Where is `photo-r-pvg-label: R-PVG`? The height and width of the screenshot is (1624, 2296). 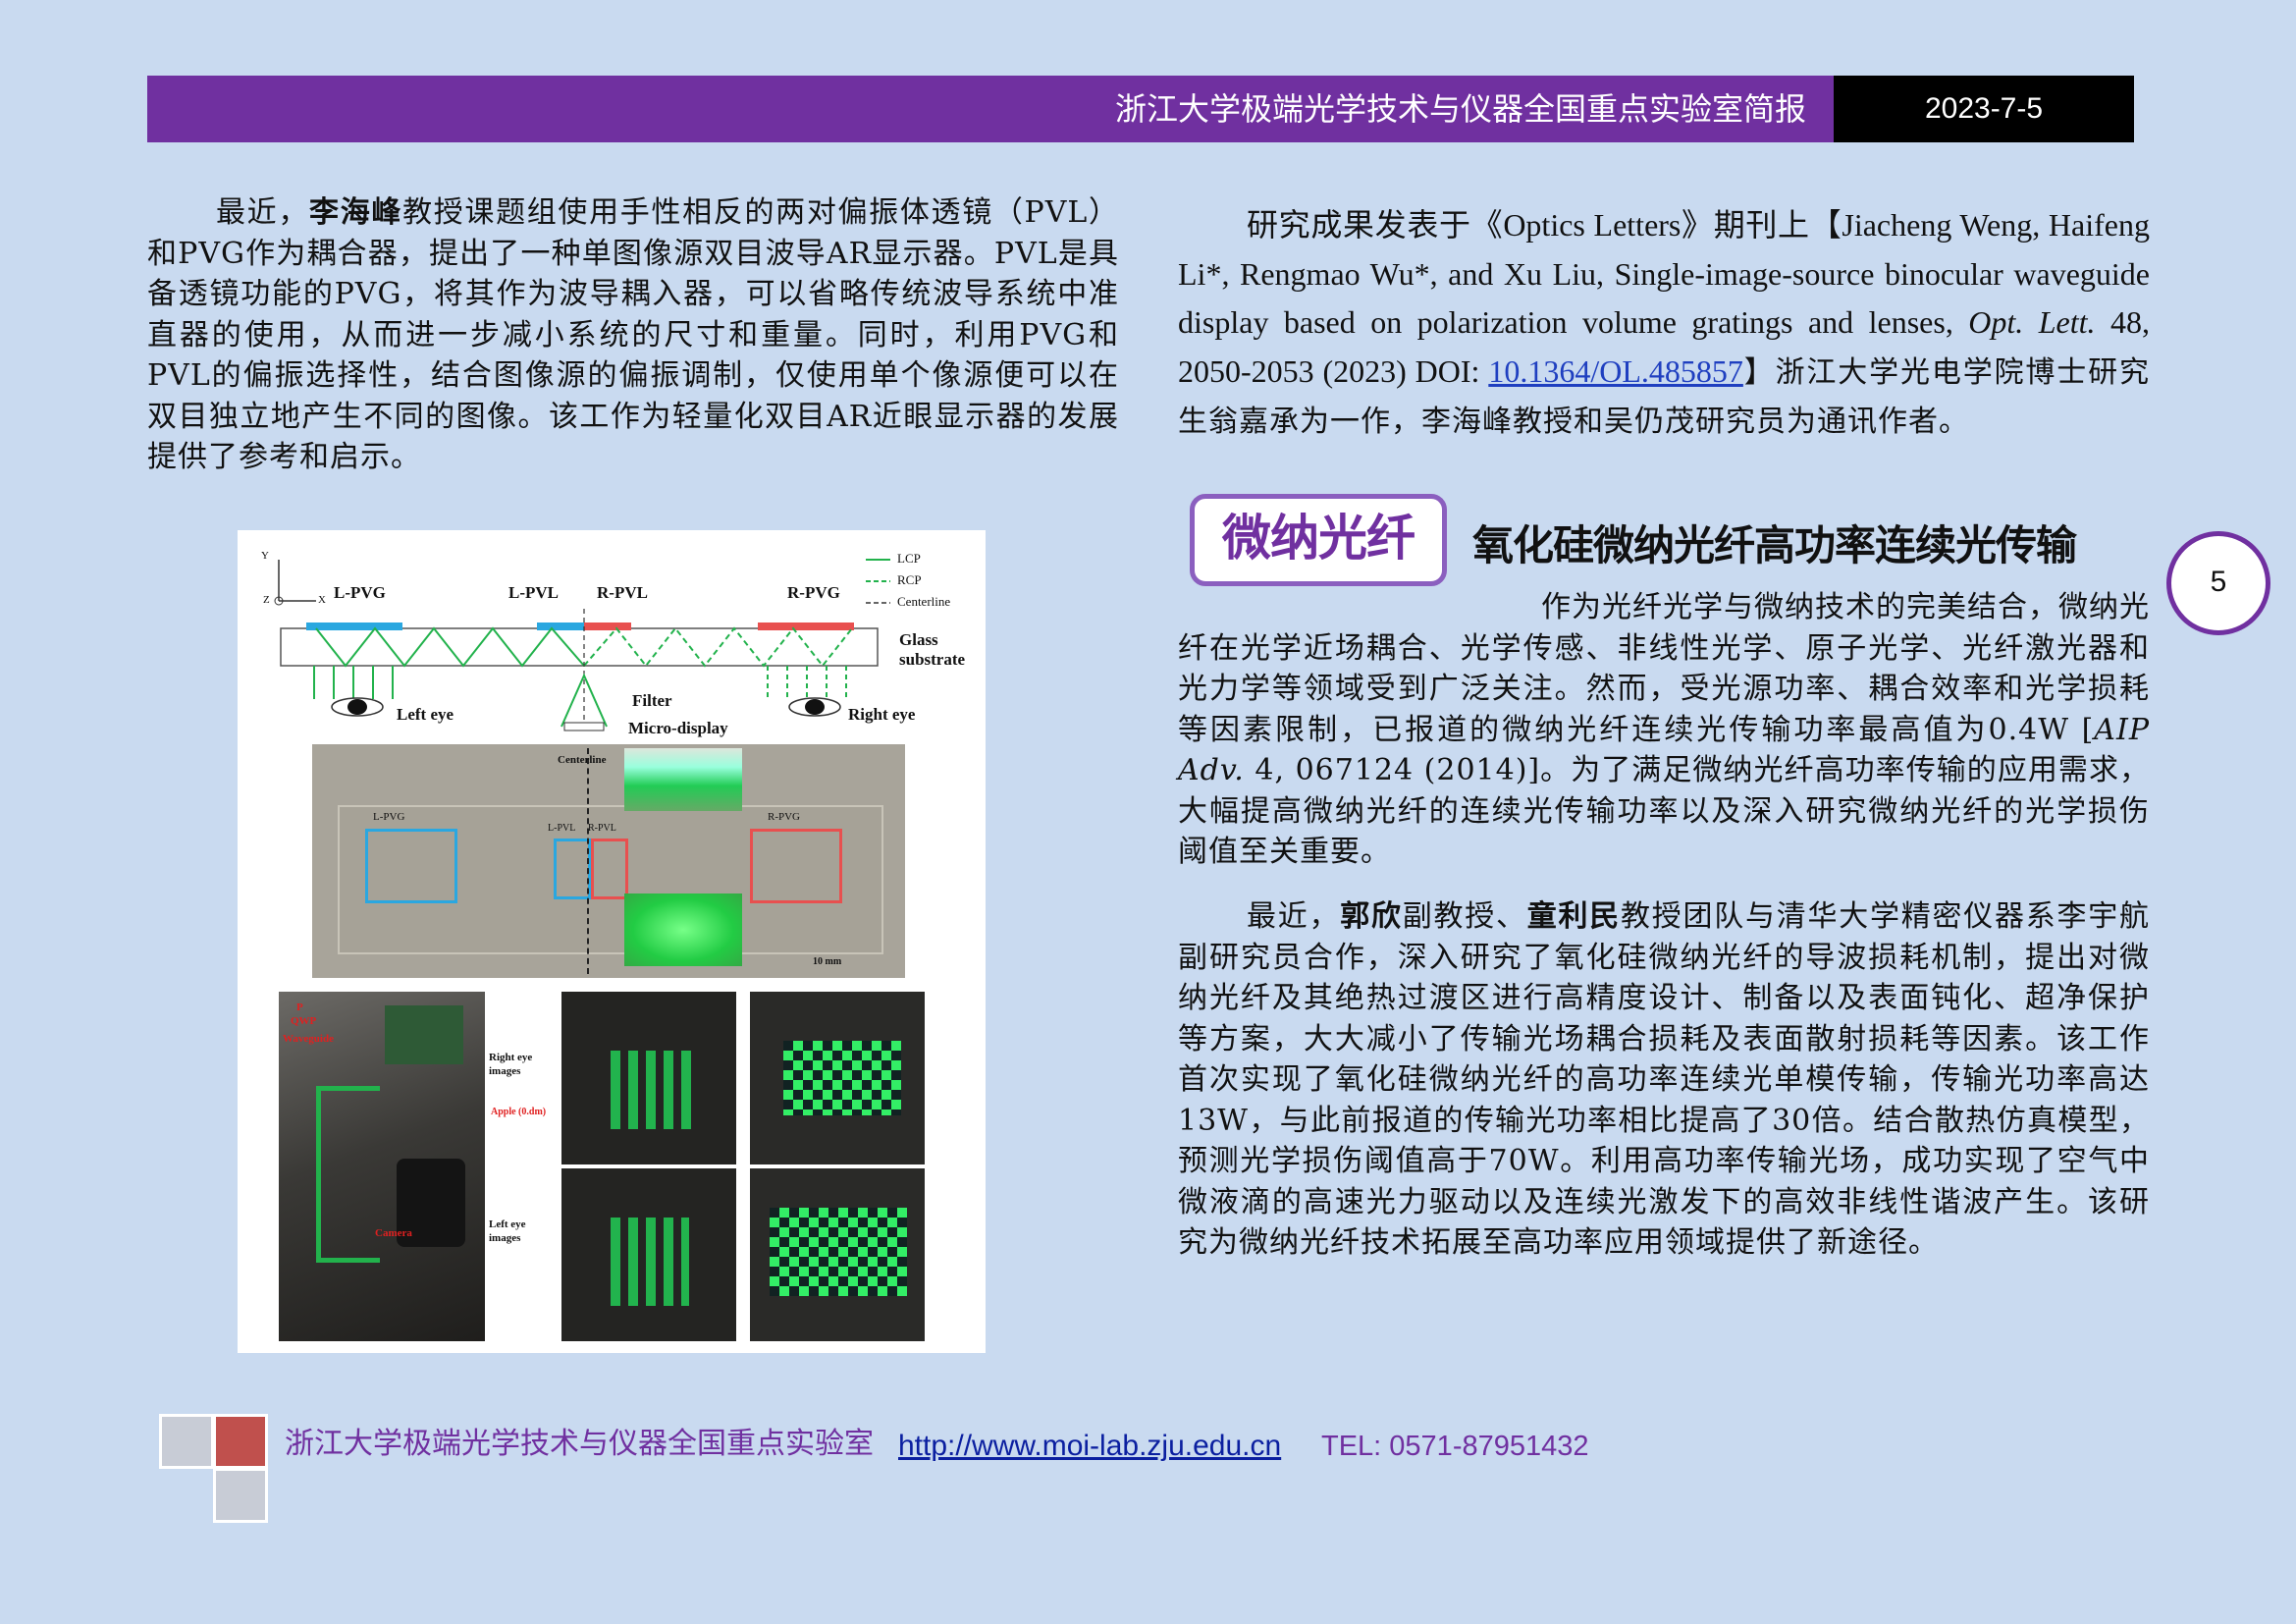
photo-r-pvg-label: R-PVG is located at coordinates (784, 817).